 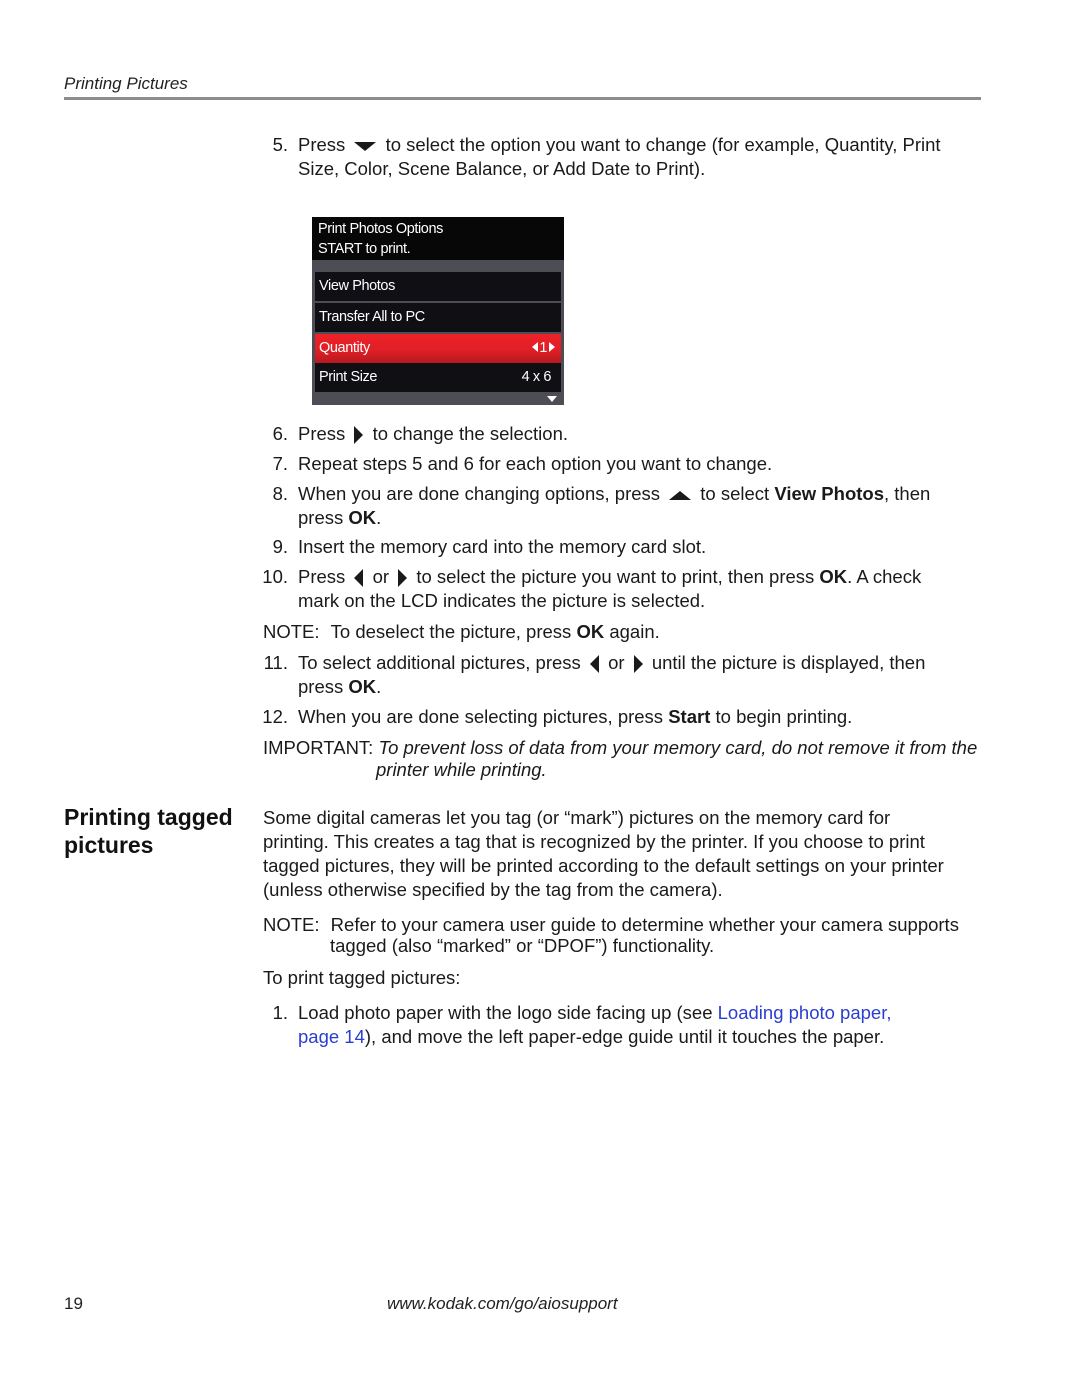 What do you see at coordinates (73, 1303) in the screenshot?
I see `page-number: 19` at bounding box center [73, 1303].